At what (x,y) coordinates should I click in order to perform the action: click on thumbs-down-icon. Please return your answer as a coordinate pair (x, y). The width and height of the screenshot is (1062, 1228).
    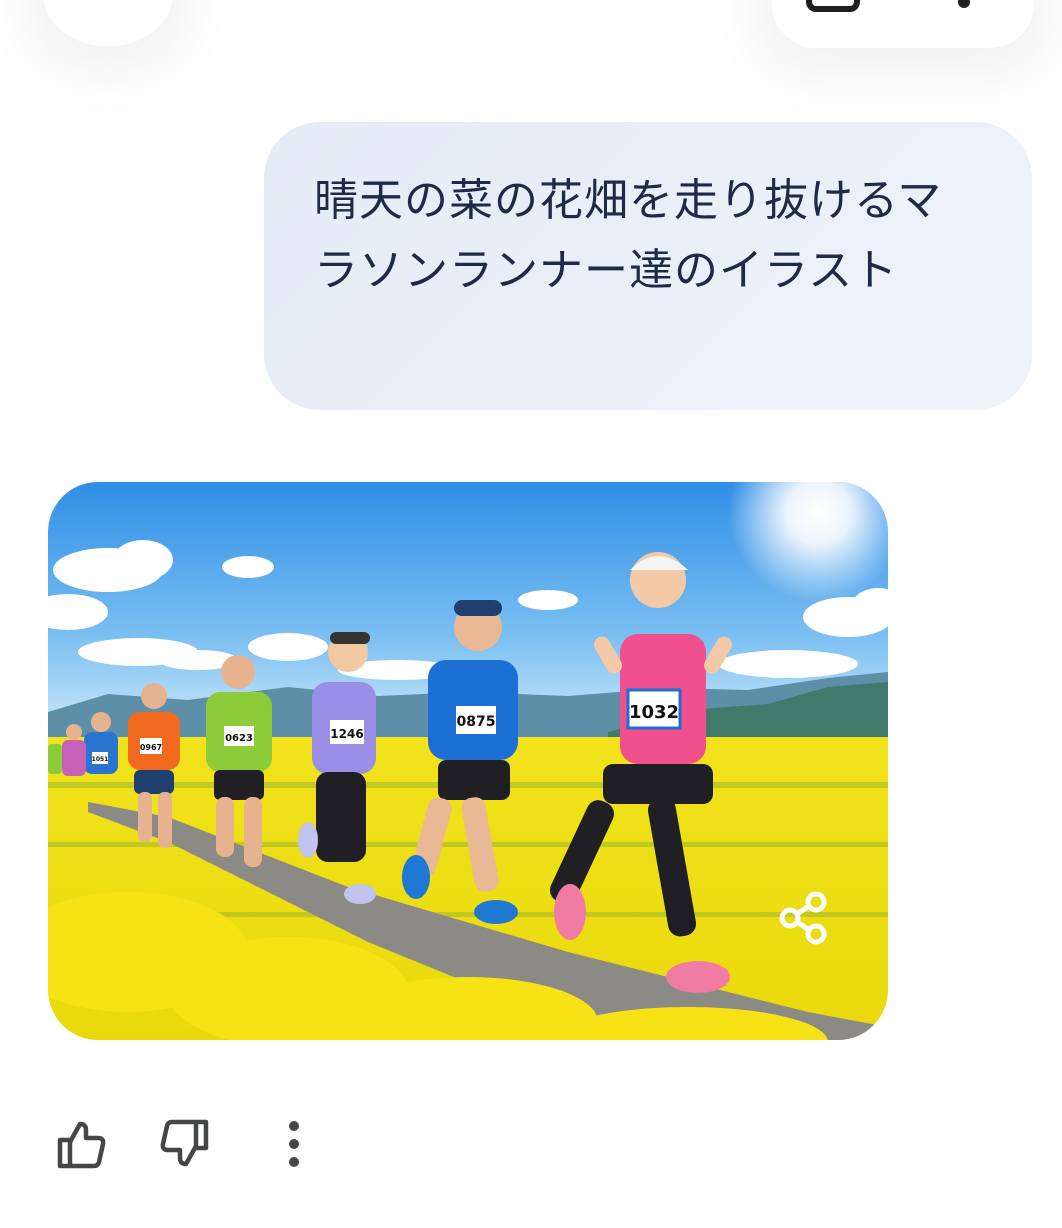
    Looking at the image, I should click on (184, 1143).